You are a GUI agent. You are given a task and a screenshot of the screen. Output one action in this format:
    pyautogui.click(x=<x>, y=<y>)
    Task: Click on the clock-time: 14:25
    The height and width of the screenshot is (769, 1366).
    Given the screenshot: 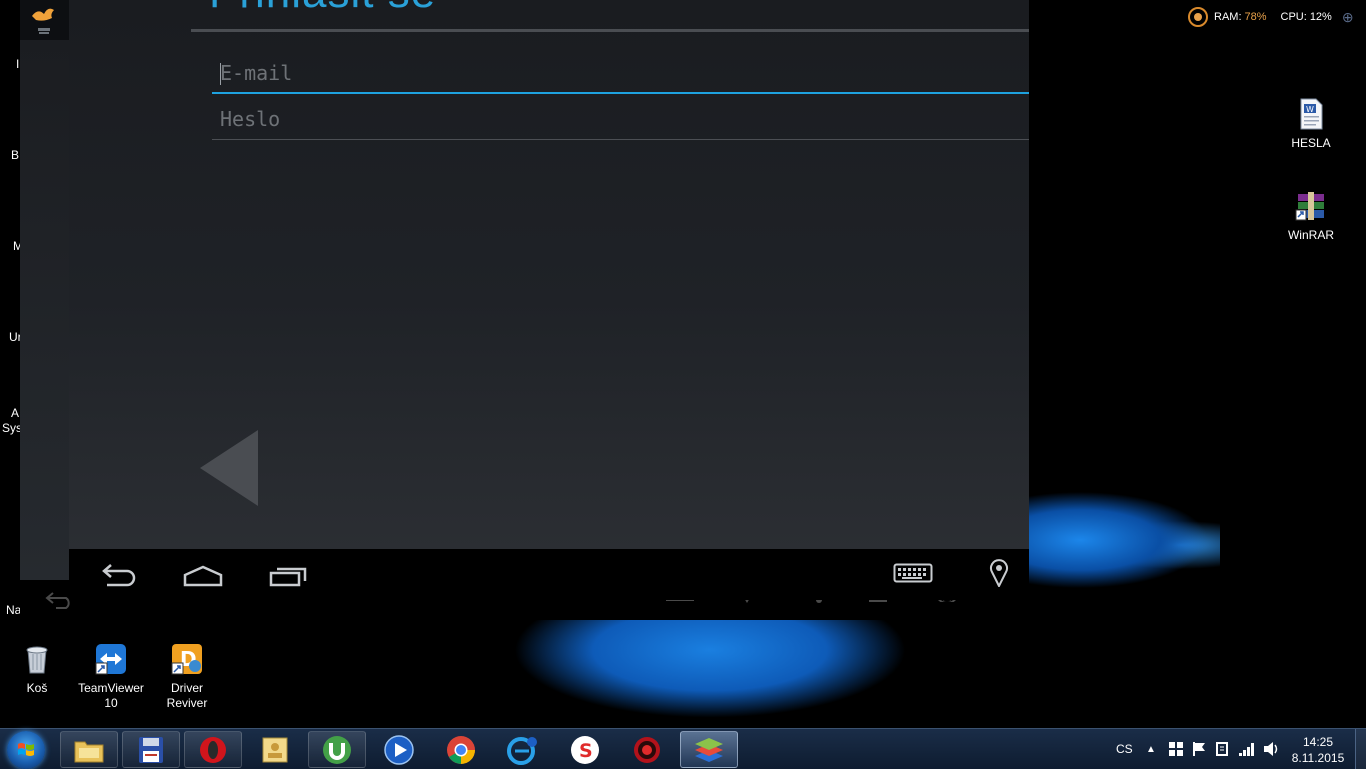 What is the action you would take?
    pyautogui.click(x=1318, y=742)
    